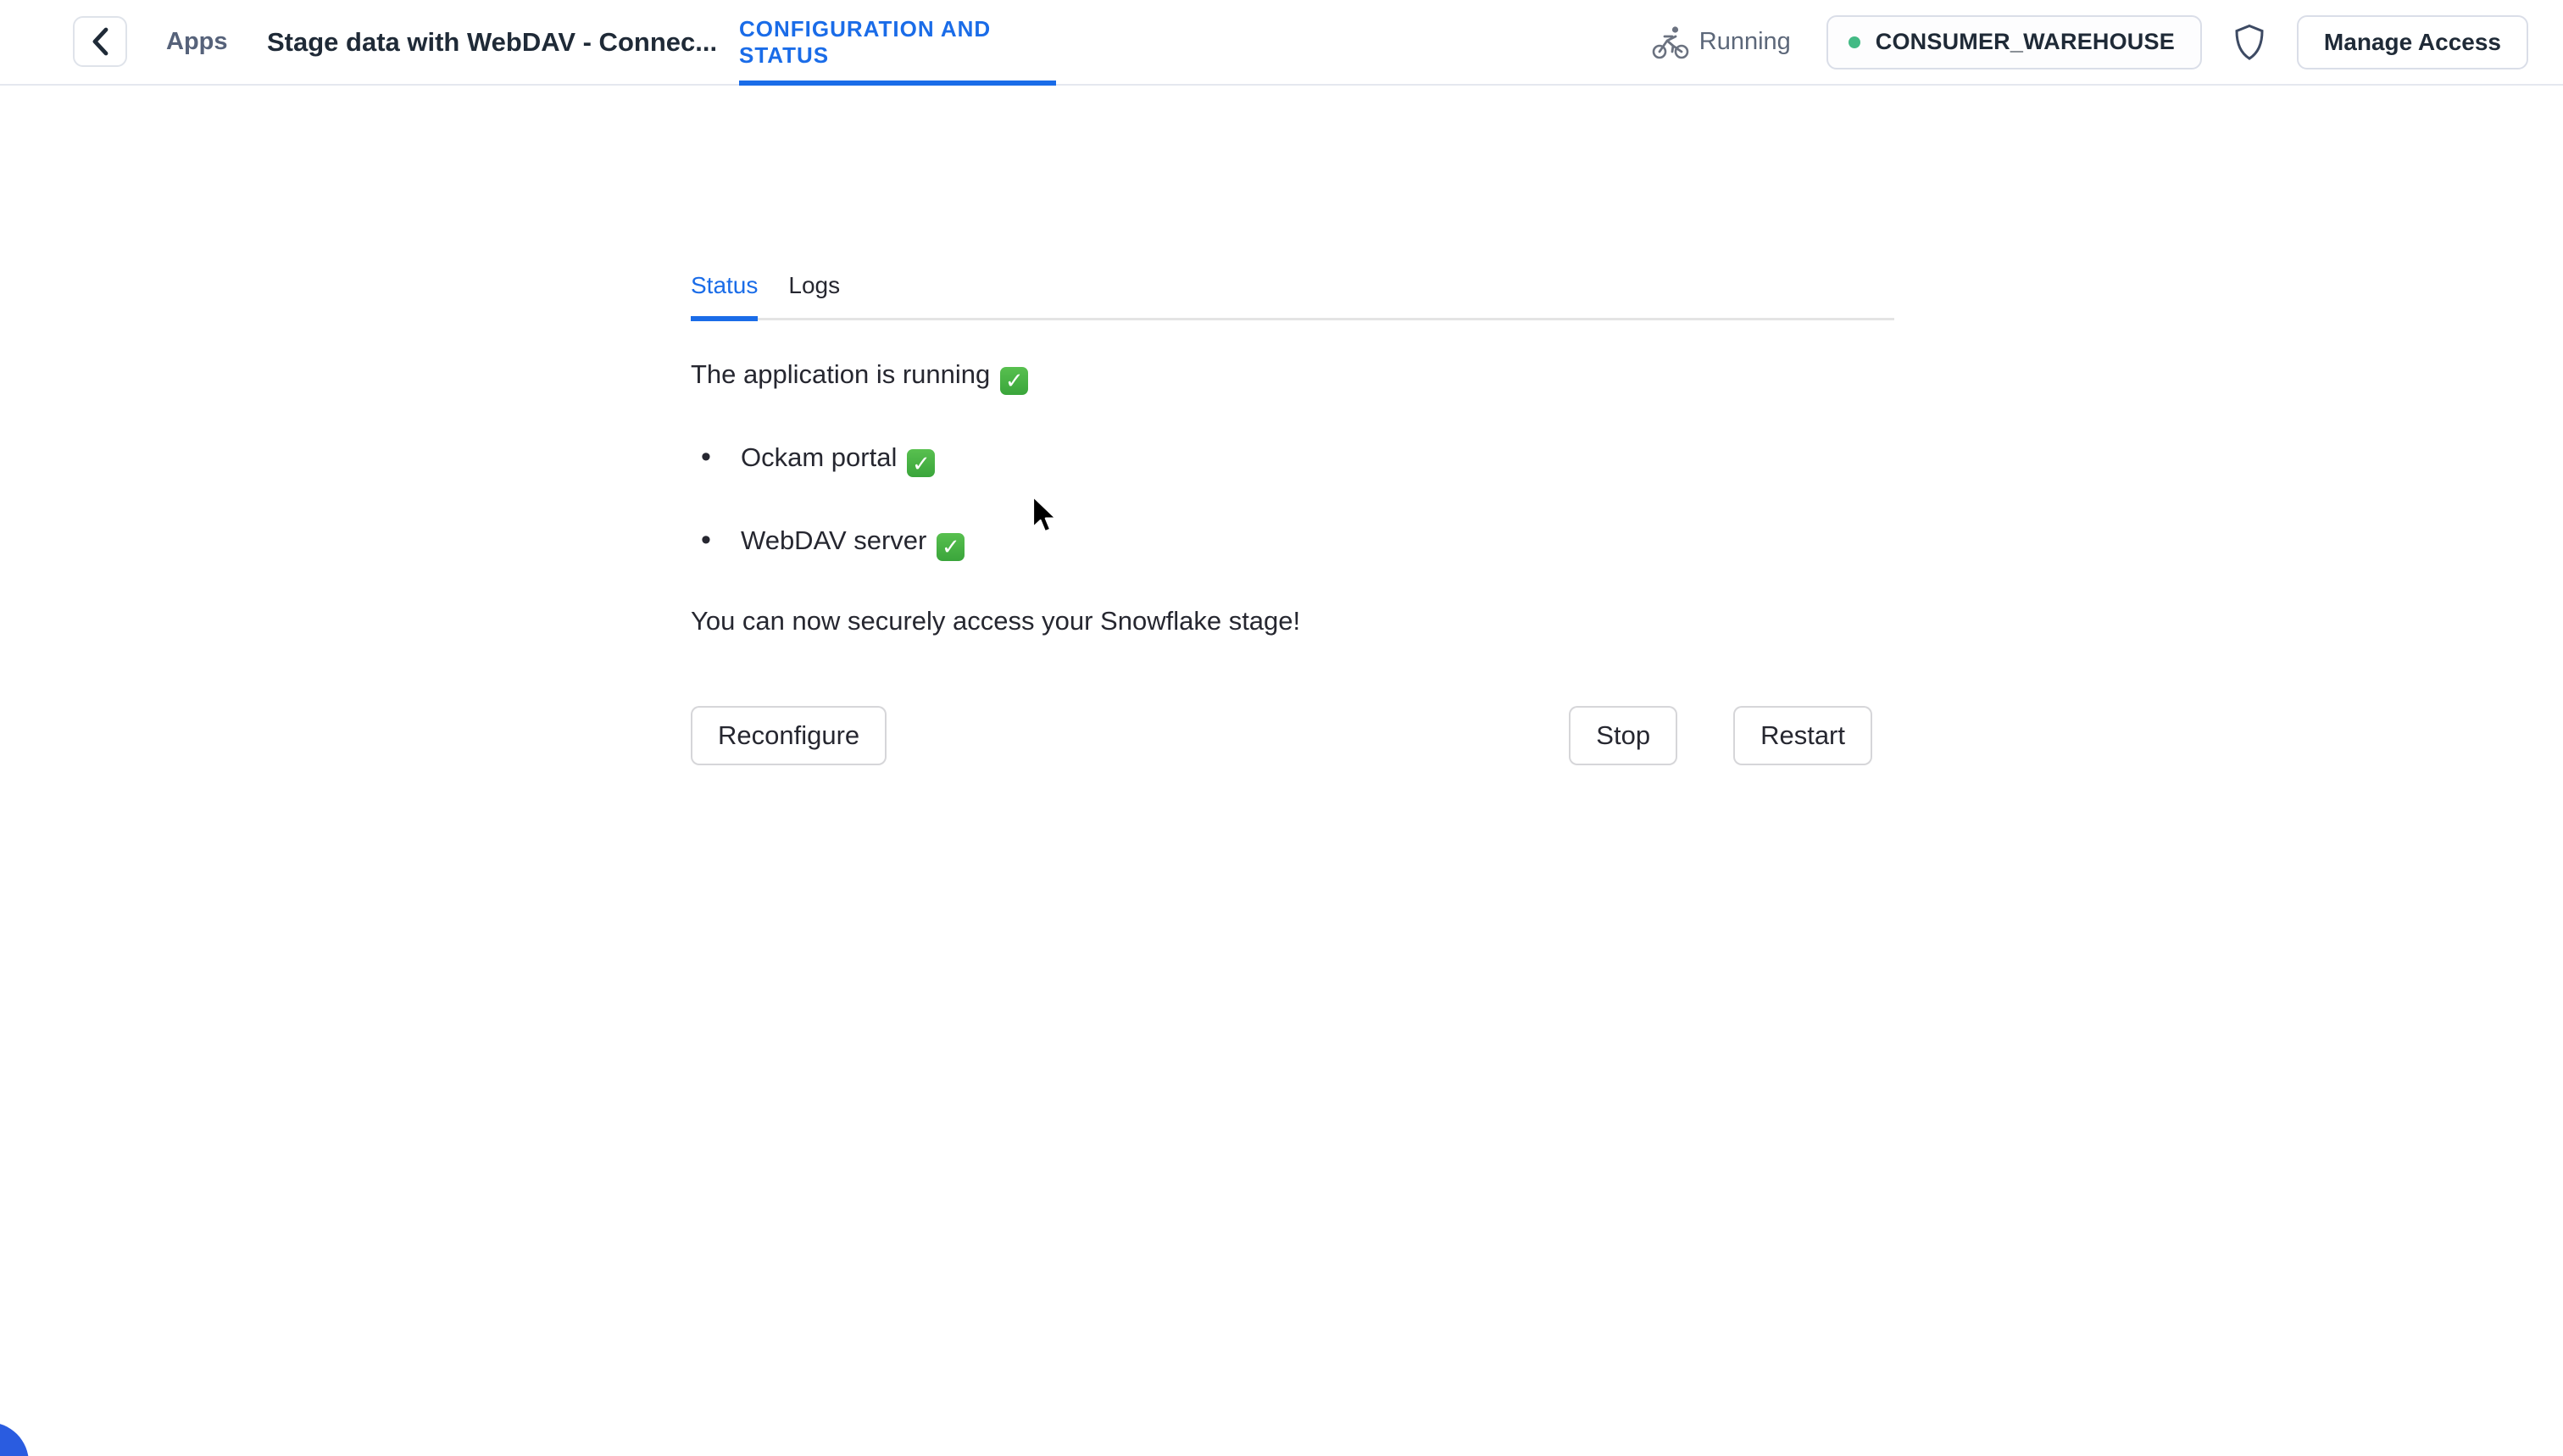 This screenshot has height=1456, width=2563. I want to click on app-status-label: Running, so click(1744, 41).